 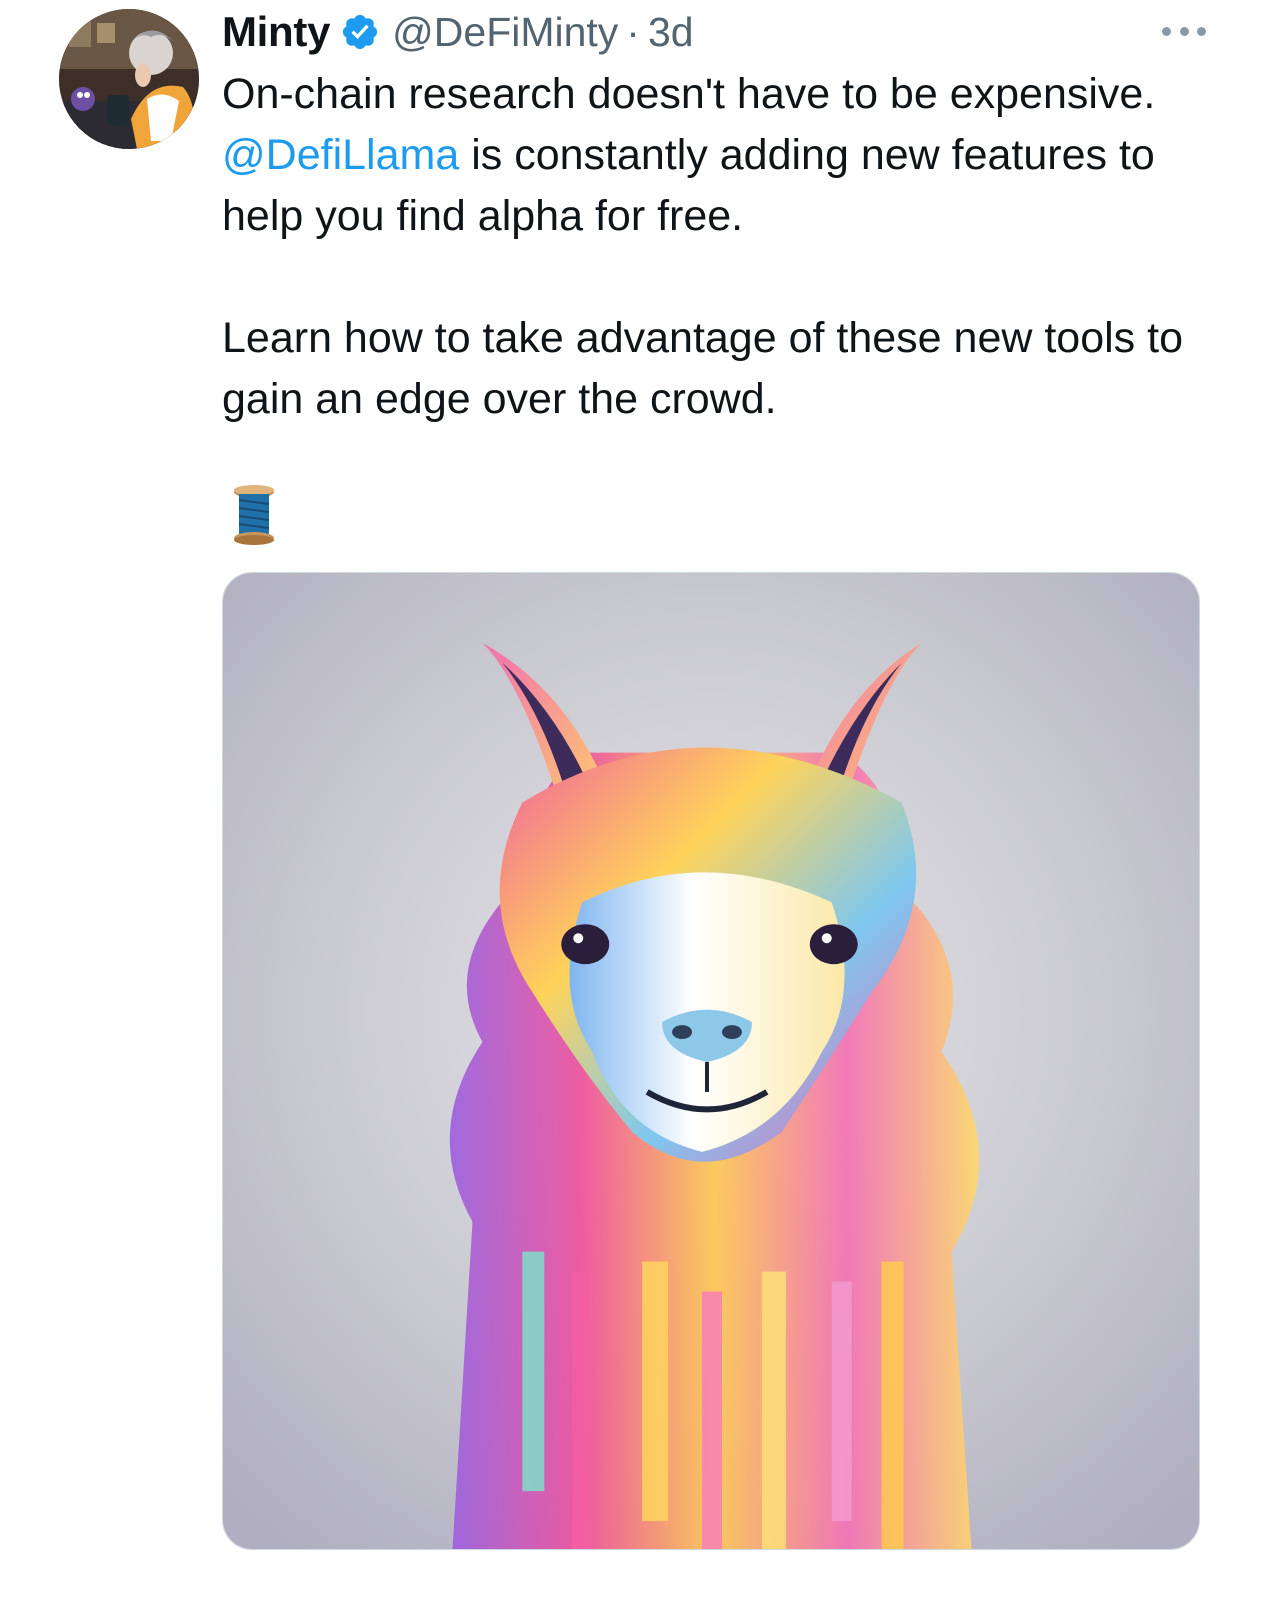 I want to click on mention-link: @DefiLlama, so click(x=340, y=155).